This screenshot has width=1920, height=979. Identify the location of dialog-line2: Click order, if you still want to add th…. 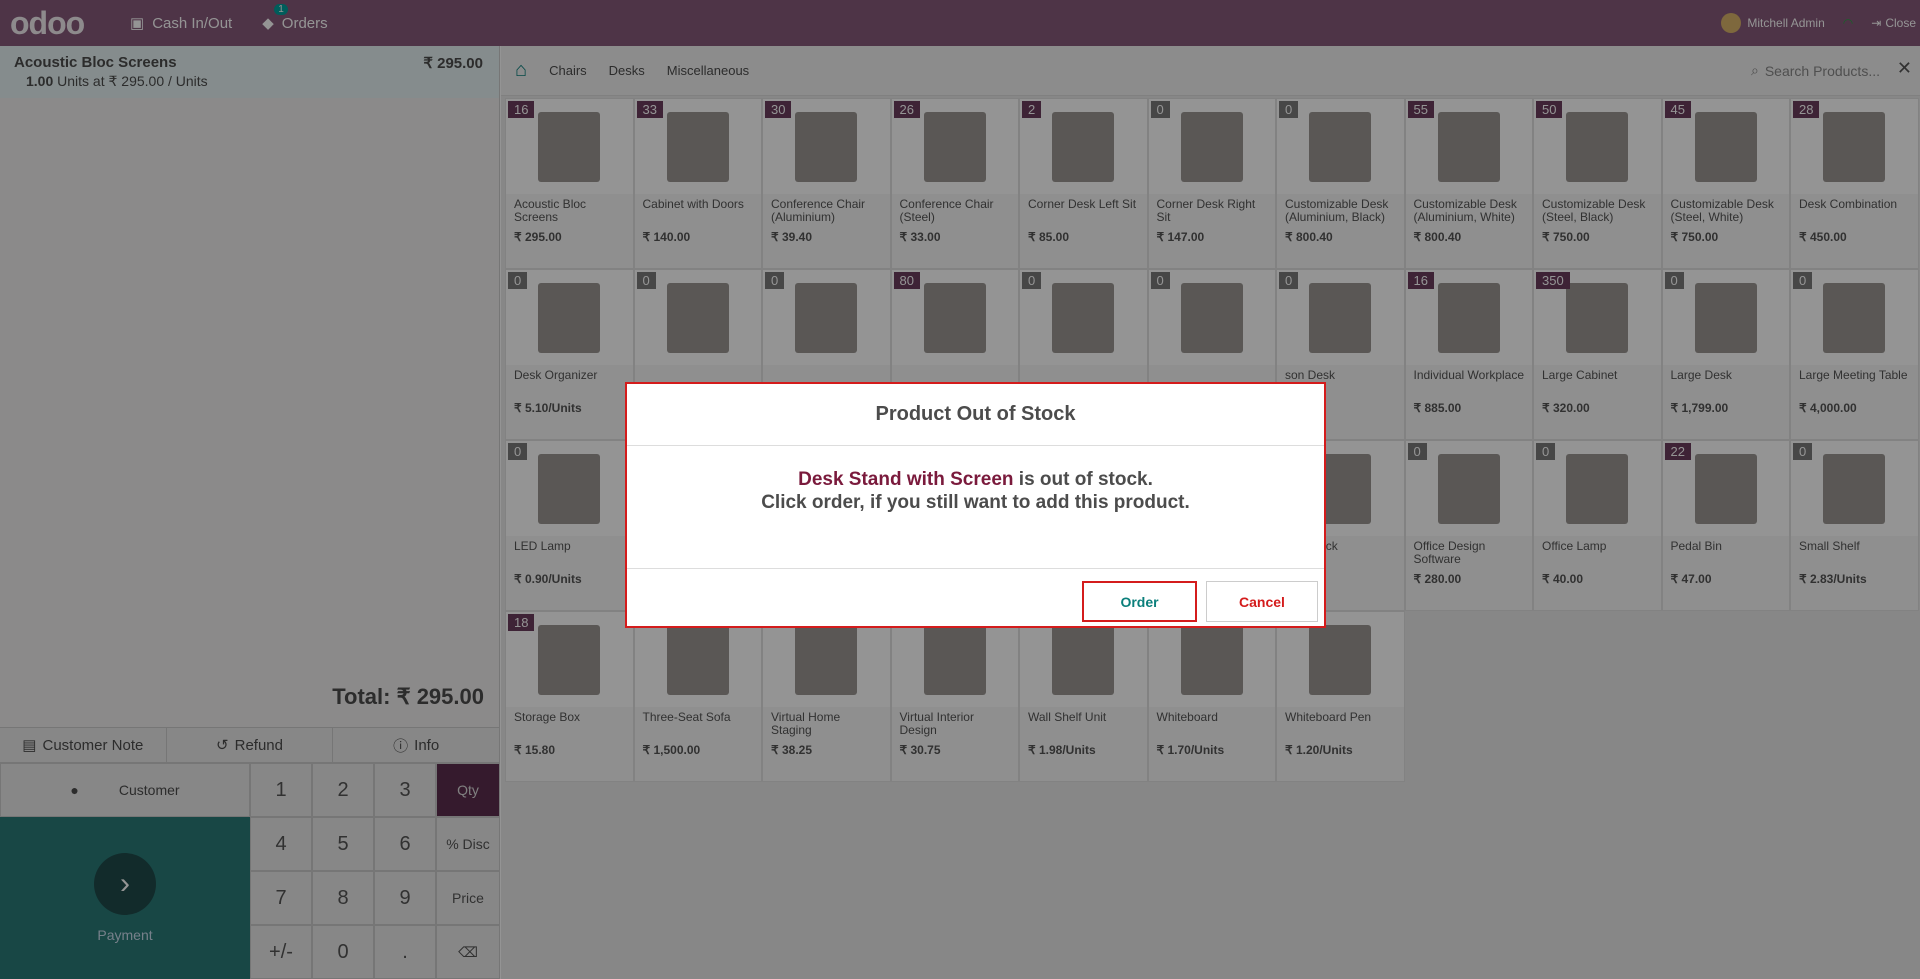
(975, 502).